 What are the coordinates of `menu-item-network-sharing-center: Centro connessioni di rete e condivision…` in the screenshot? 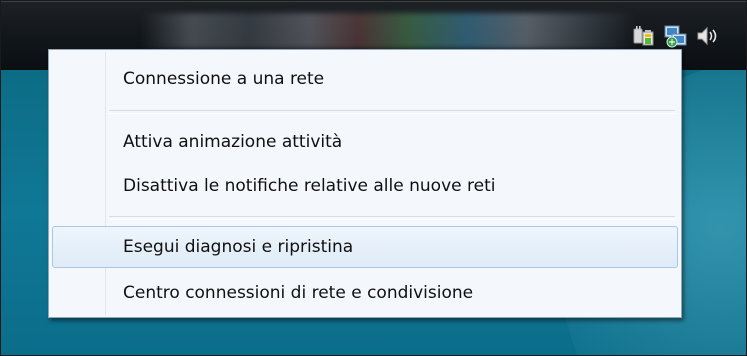 It's located at (365, 293).